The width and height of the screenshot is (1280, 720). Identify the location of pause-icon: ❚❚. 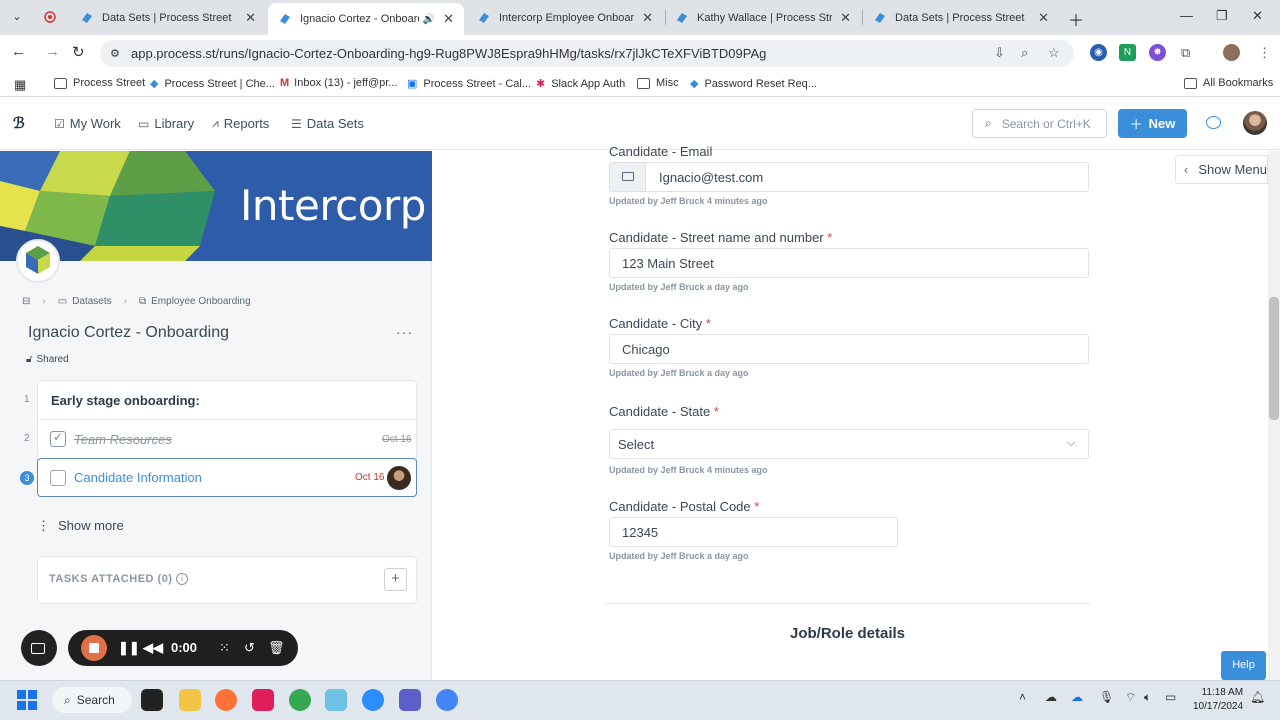
(129, 648).